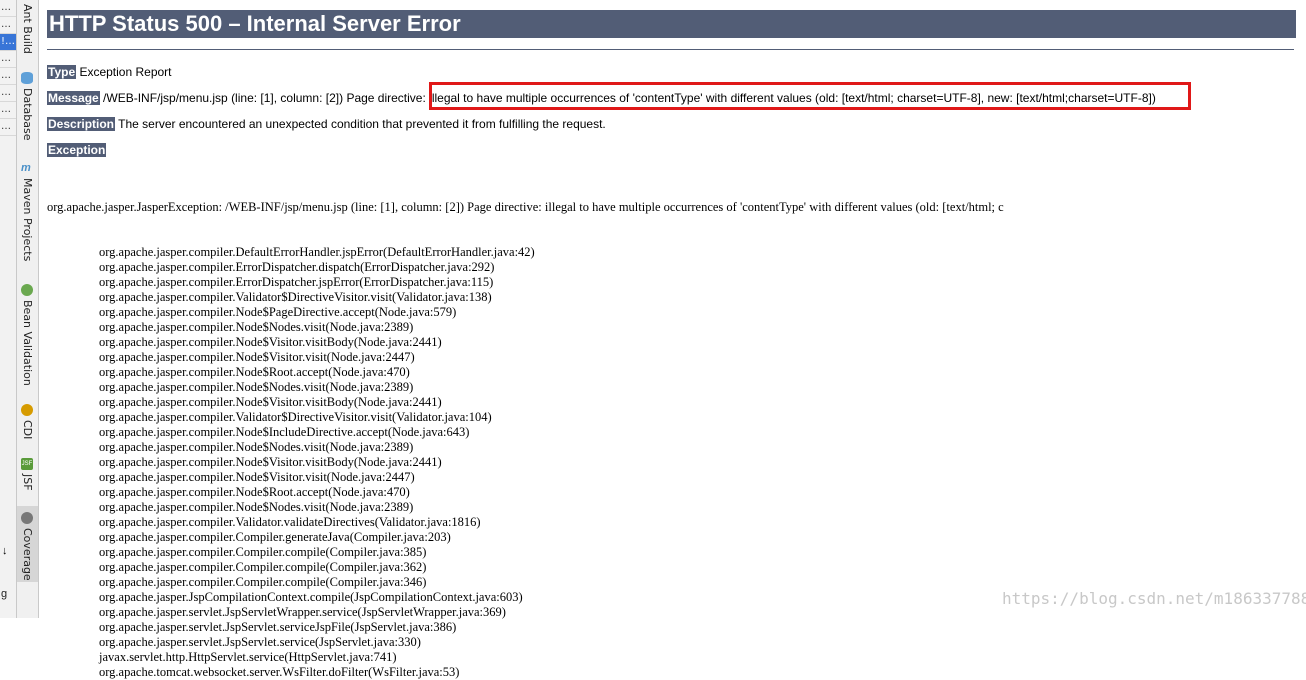 The image size is (1306, 680). I want to click on tool-label: Bean Validation, so click(27, 343).